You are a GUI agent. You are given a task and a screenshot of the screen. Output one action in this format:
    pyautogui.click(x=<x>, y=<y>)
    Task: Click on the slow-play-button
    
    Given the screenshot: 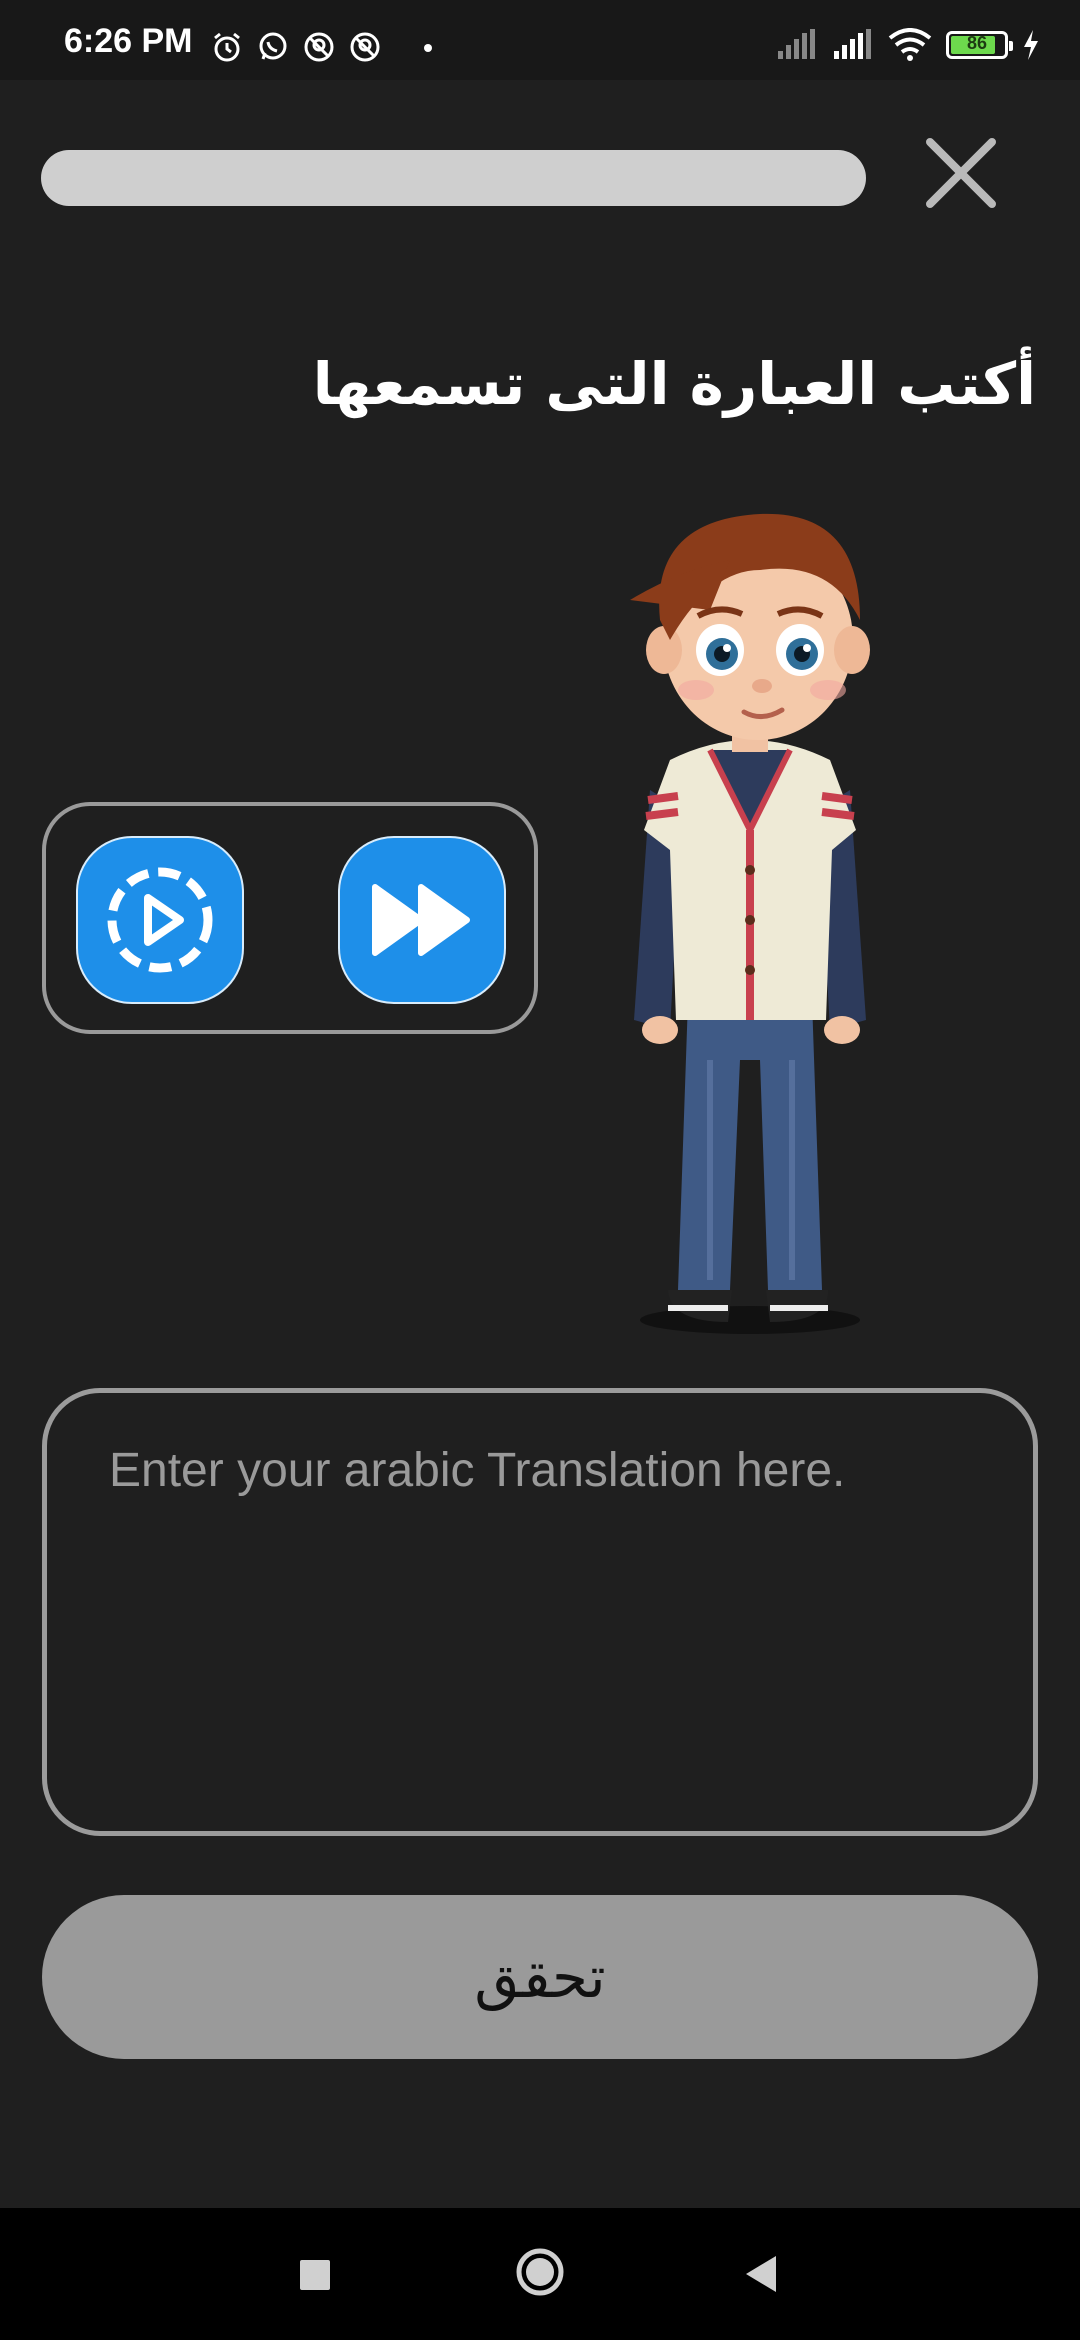 What is the action you would take?
    pyautogui.click(x=160, y=920)
    